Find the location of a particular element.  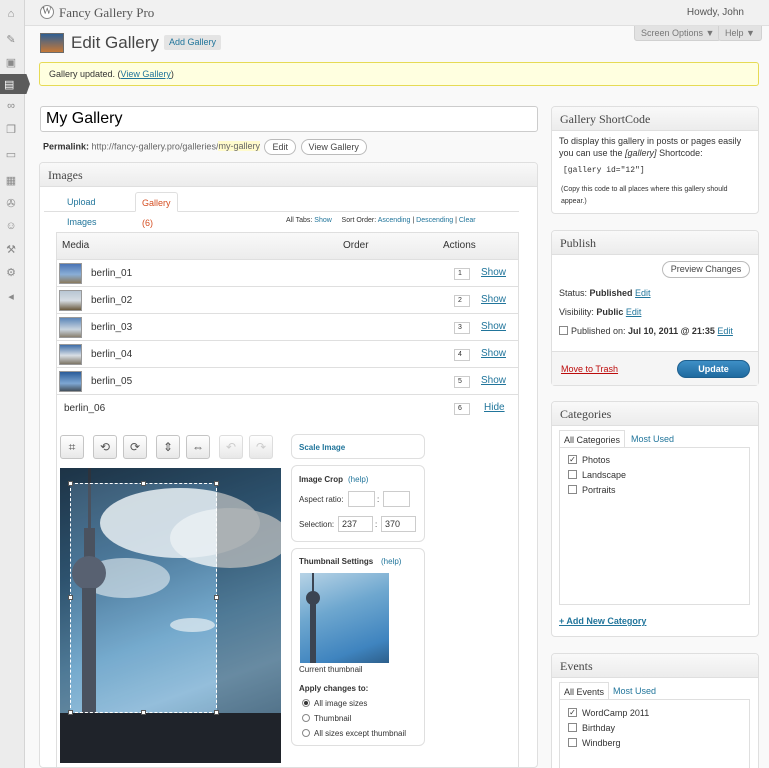

table-row: berlin_02 2 Show is located at coordinates (287, 300).